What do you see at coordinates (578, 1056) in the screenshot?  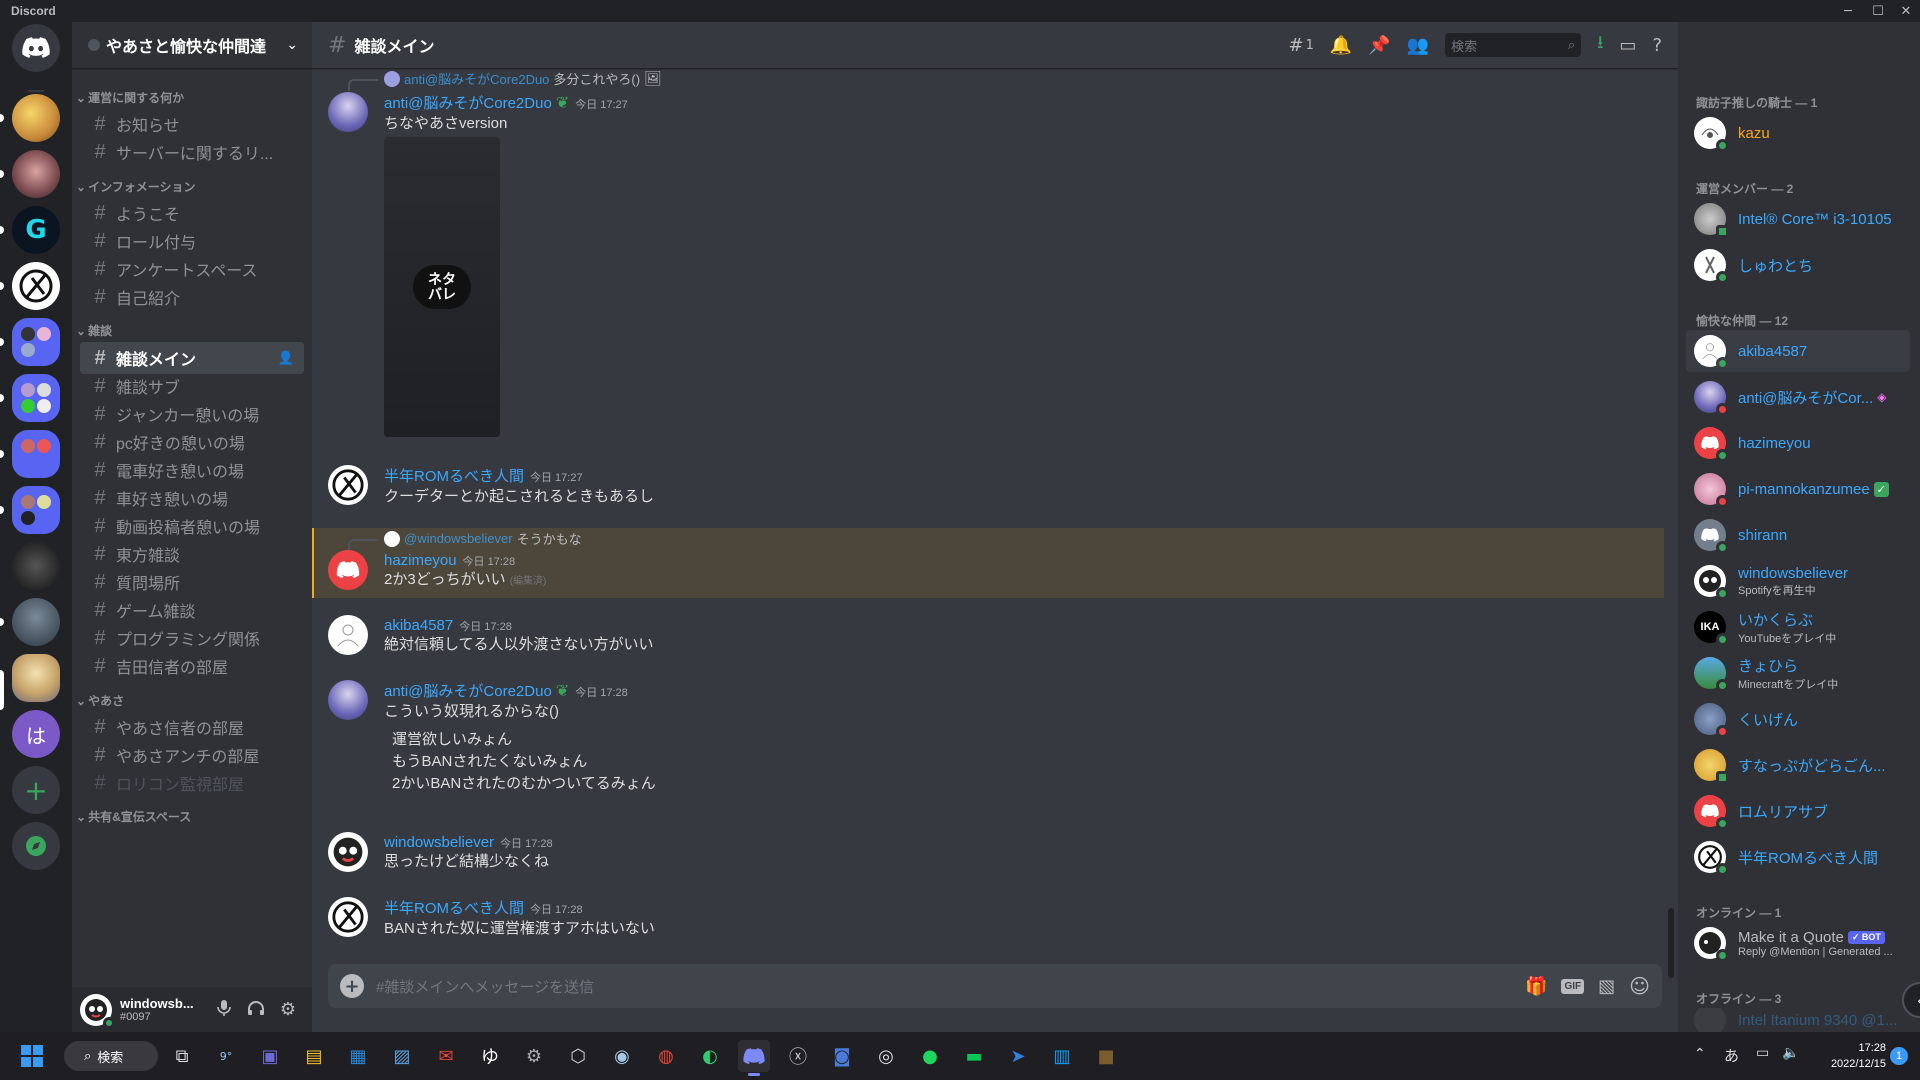 I see `unity-icon: ⬡` at bounding box center [578, 1056].